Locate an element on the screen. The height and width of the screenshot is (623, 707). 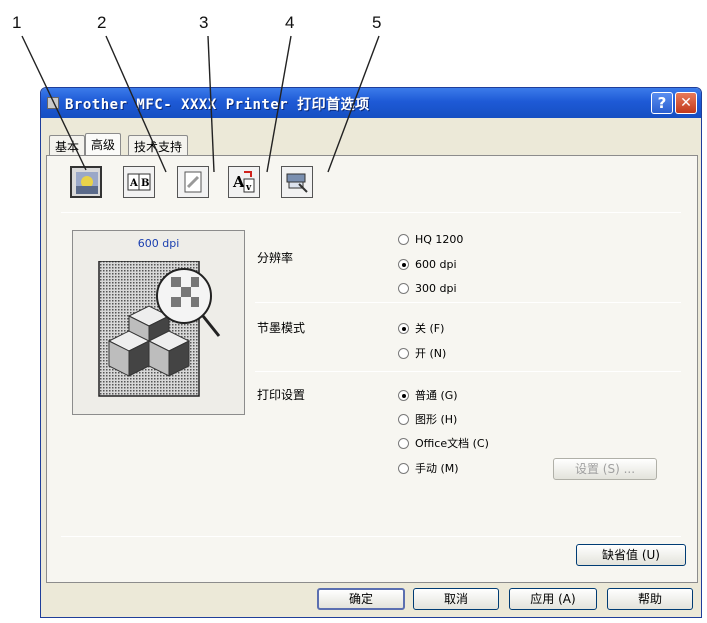
radio-manual: 手动 (M) is located at coordinates (428, 468).